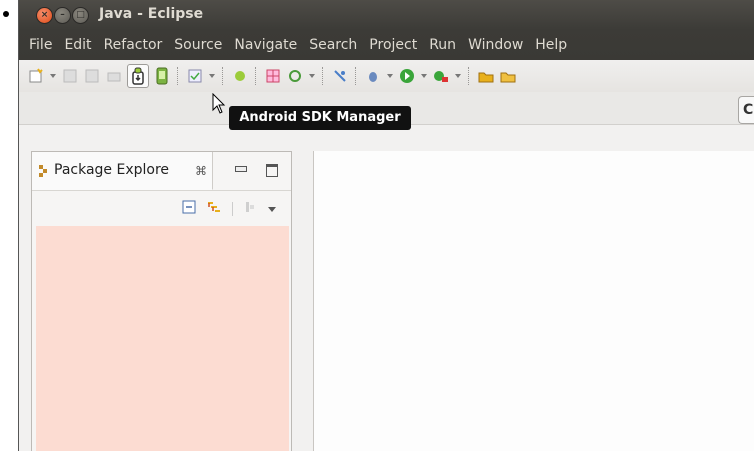 The image size is (754, 451). I want to click on debug-button, so click(373, 76).